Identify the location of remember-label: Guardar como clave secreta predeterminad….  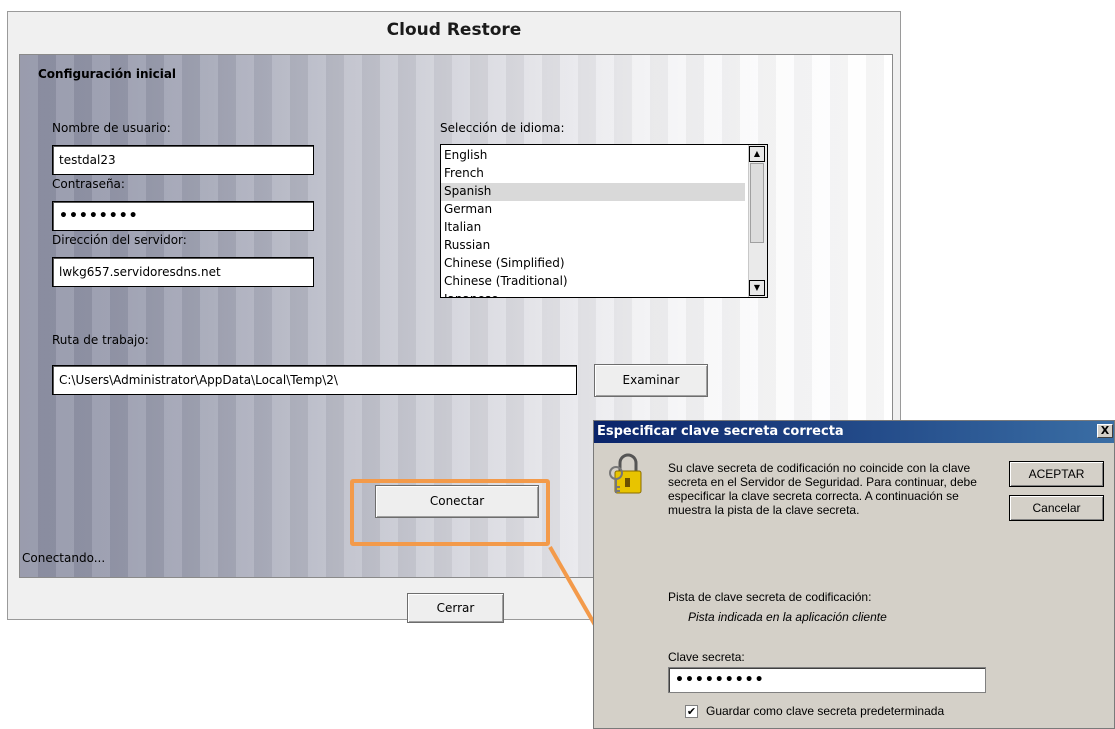
(825, 711).